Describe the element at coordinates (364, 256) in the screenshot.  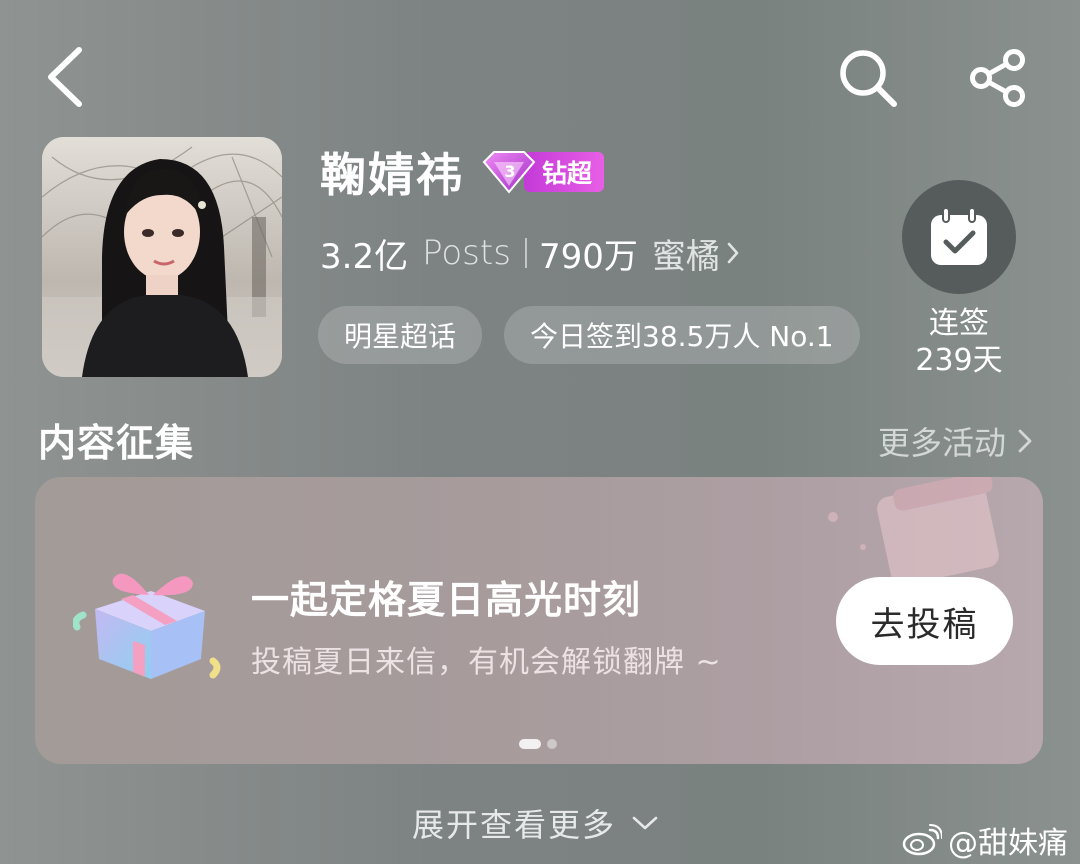
I see `posts-count: 3.2亿` at that location.